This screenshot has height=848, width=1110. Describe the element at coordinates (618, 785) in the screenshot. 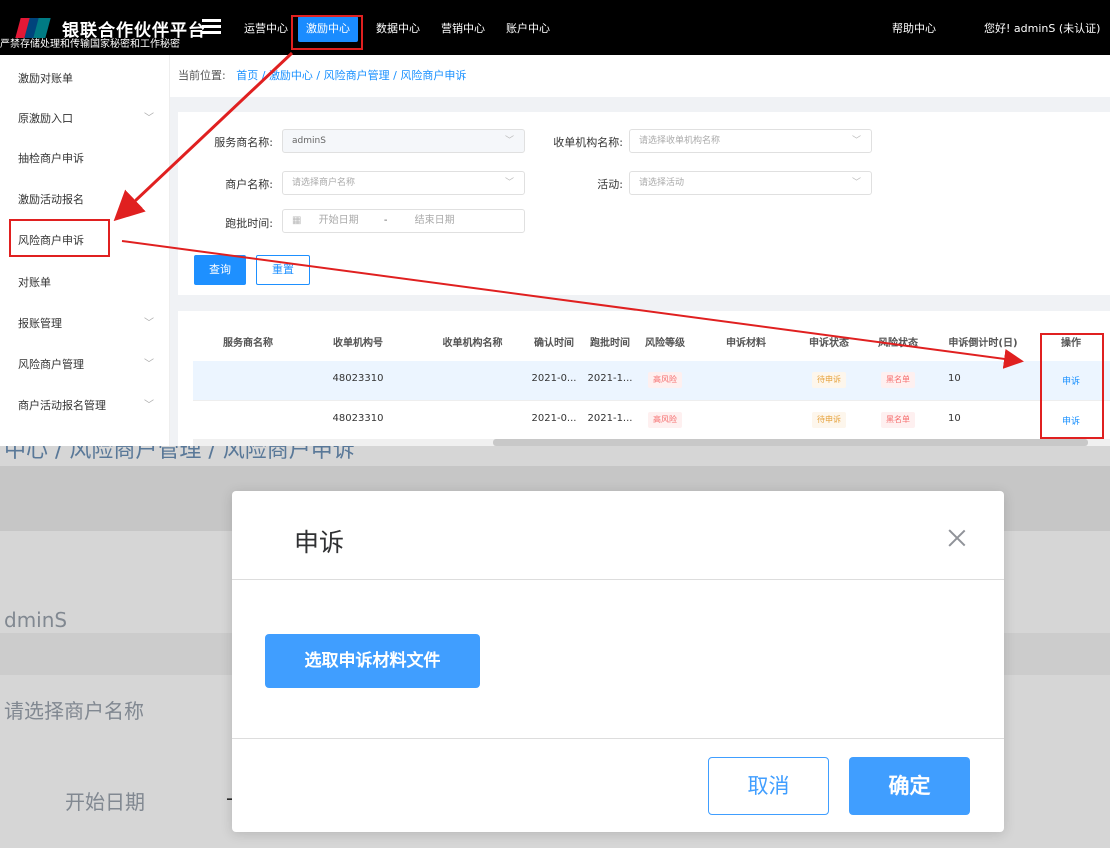

I see `dialog-footer: 取消 确定` at that location.